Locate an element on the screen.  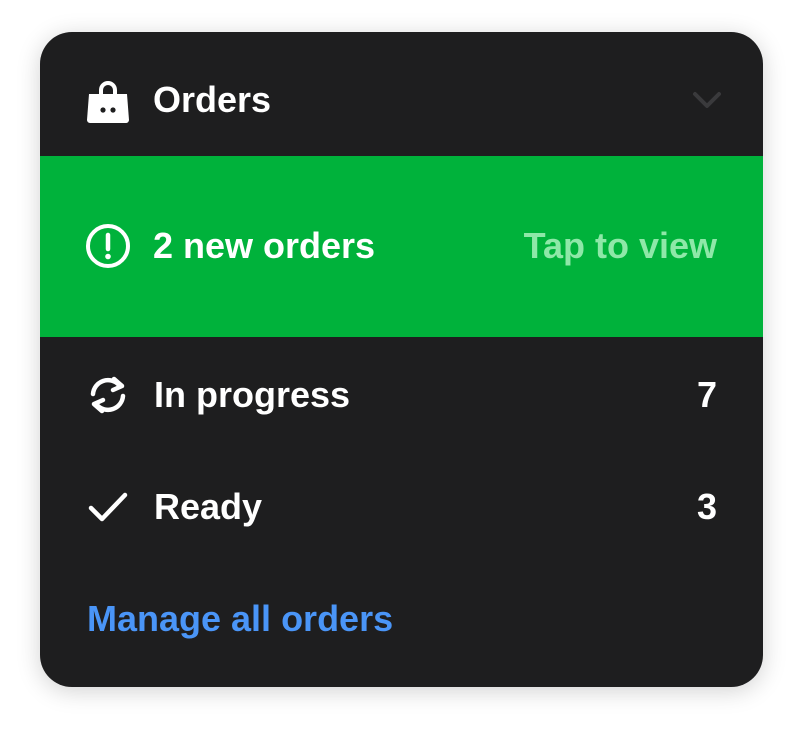
ready-row: Ready 3 is located at coordinates (401, 507).